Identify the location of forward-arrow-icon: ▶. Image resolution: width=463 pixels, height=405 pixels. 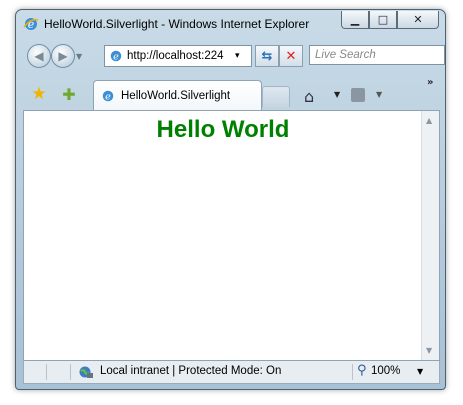
(63, 56).